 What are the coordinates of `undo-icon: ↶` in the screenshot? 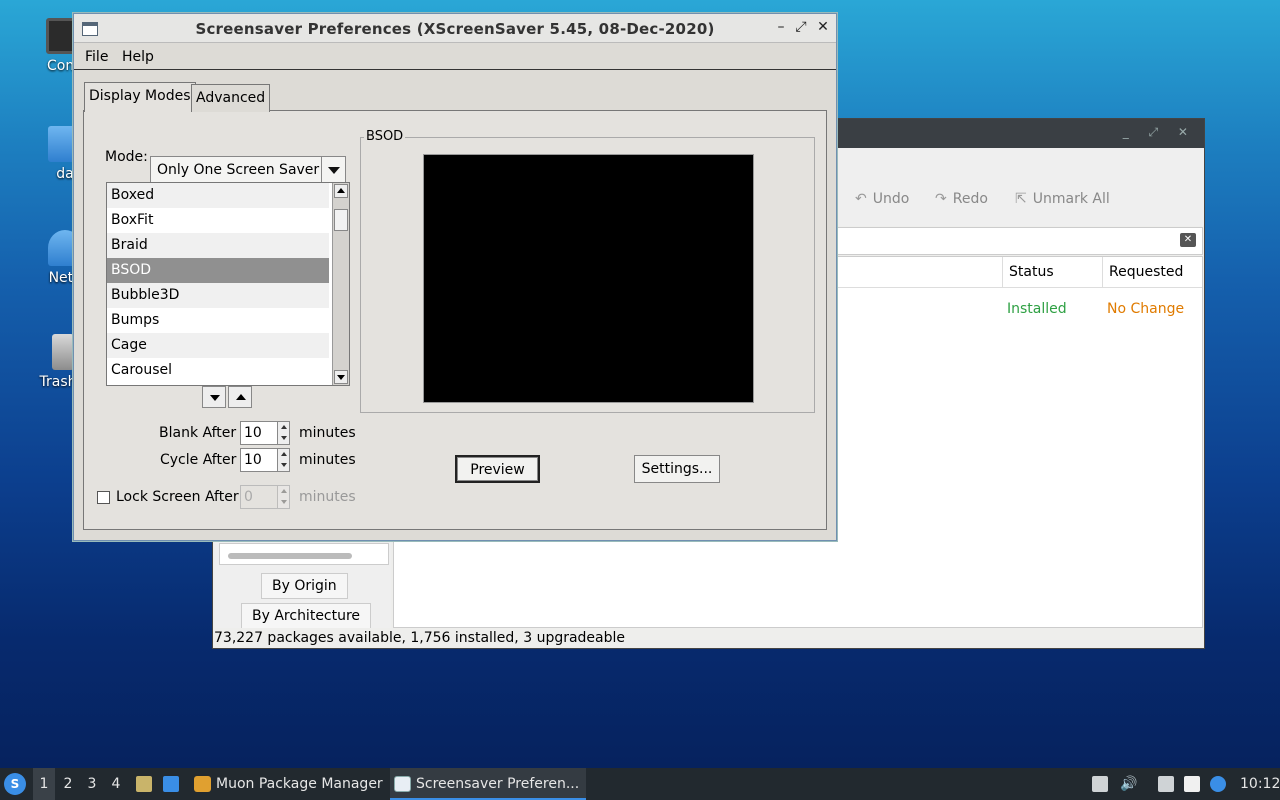 It's located at (861, 199).